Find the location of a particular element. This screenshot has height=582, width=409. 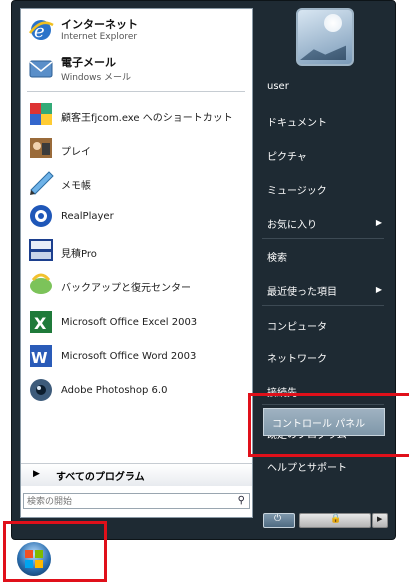

notepad-icon is located at coordinates (42, 183).